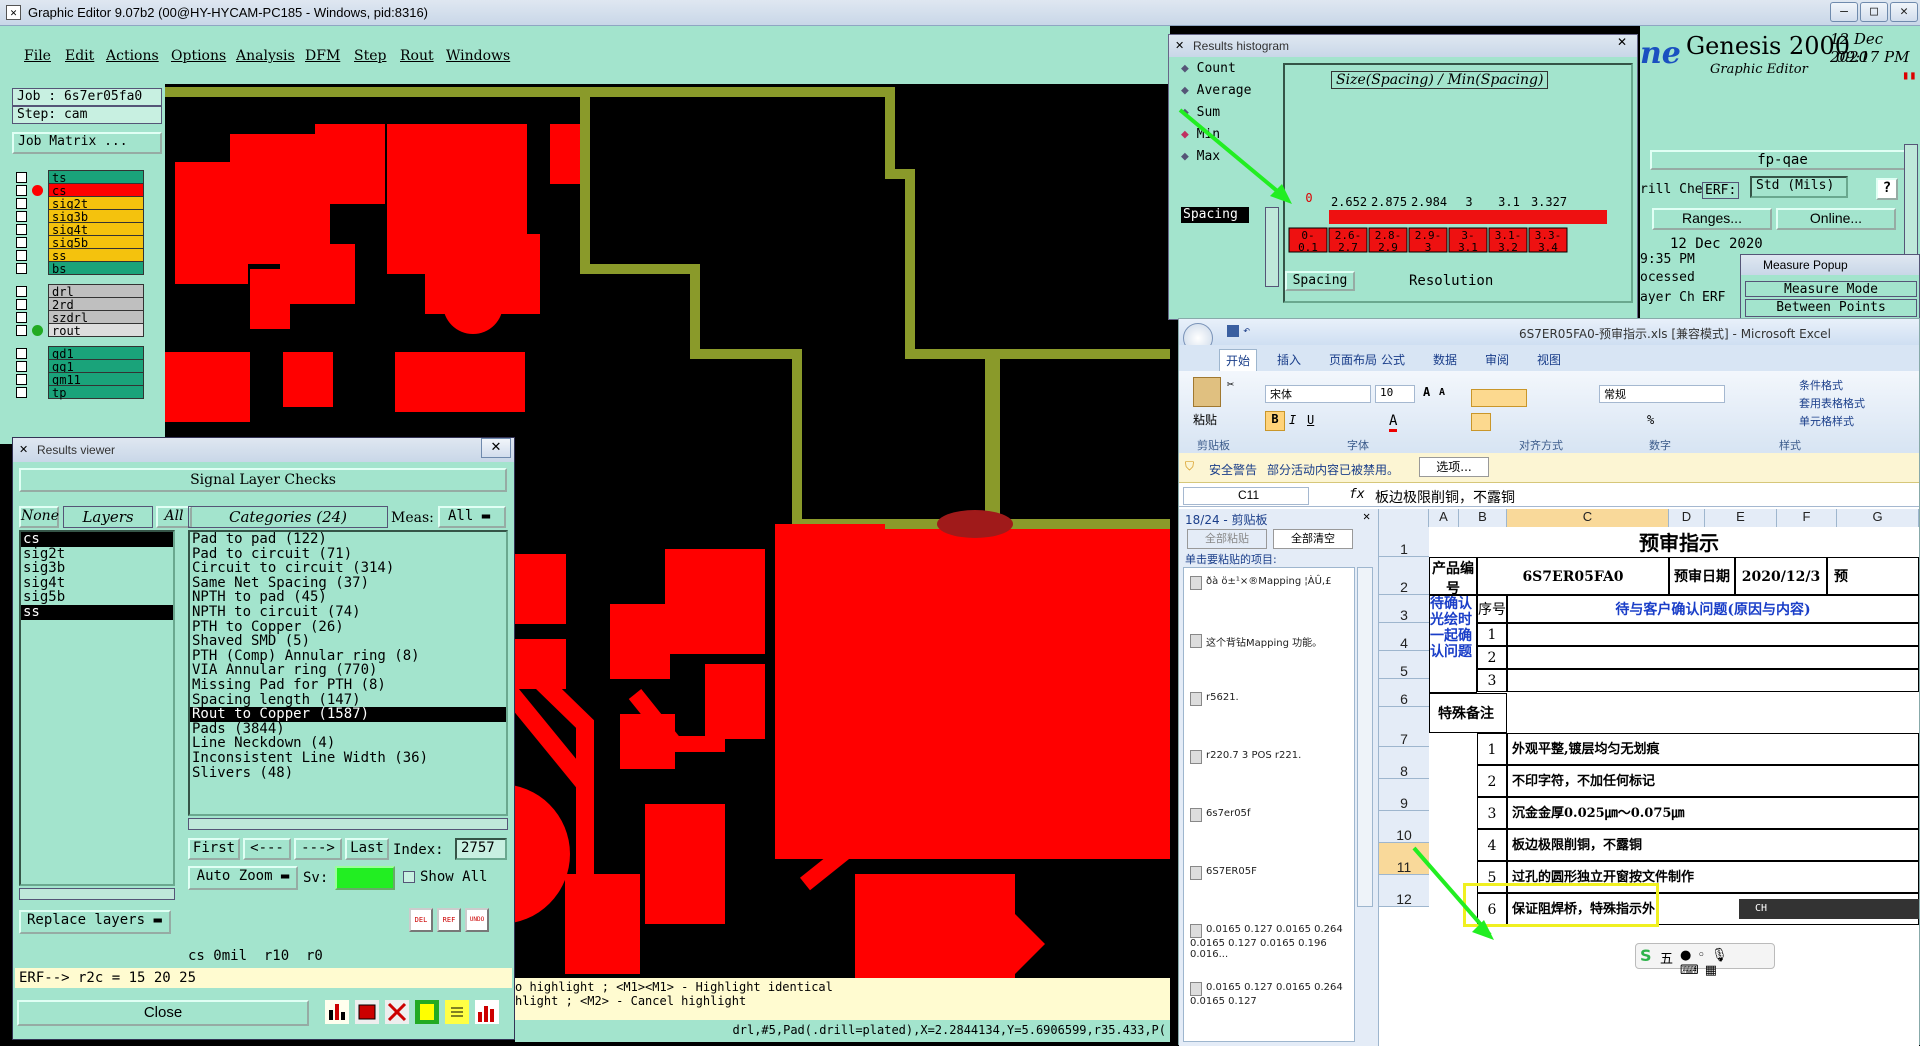  I want to click on remark-seq-cell: 4, so click(1492, 845).